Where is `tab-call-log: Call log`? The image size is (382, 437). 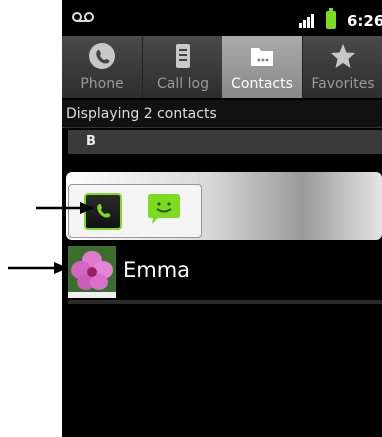 tab-call-log: Call log is located at coordinates (182, 67).